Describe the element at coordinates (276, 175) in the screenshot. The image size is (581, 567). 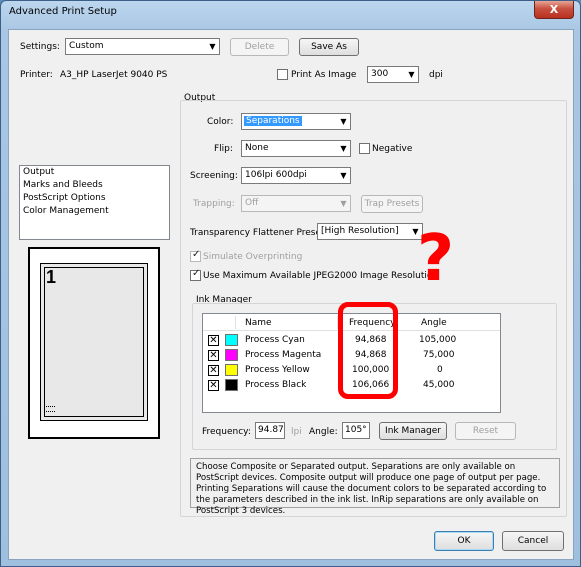
I see `screening-value: 106lpi 600dpi` at that location.